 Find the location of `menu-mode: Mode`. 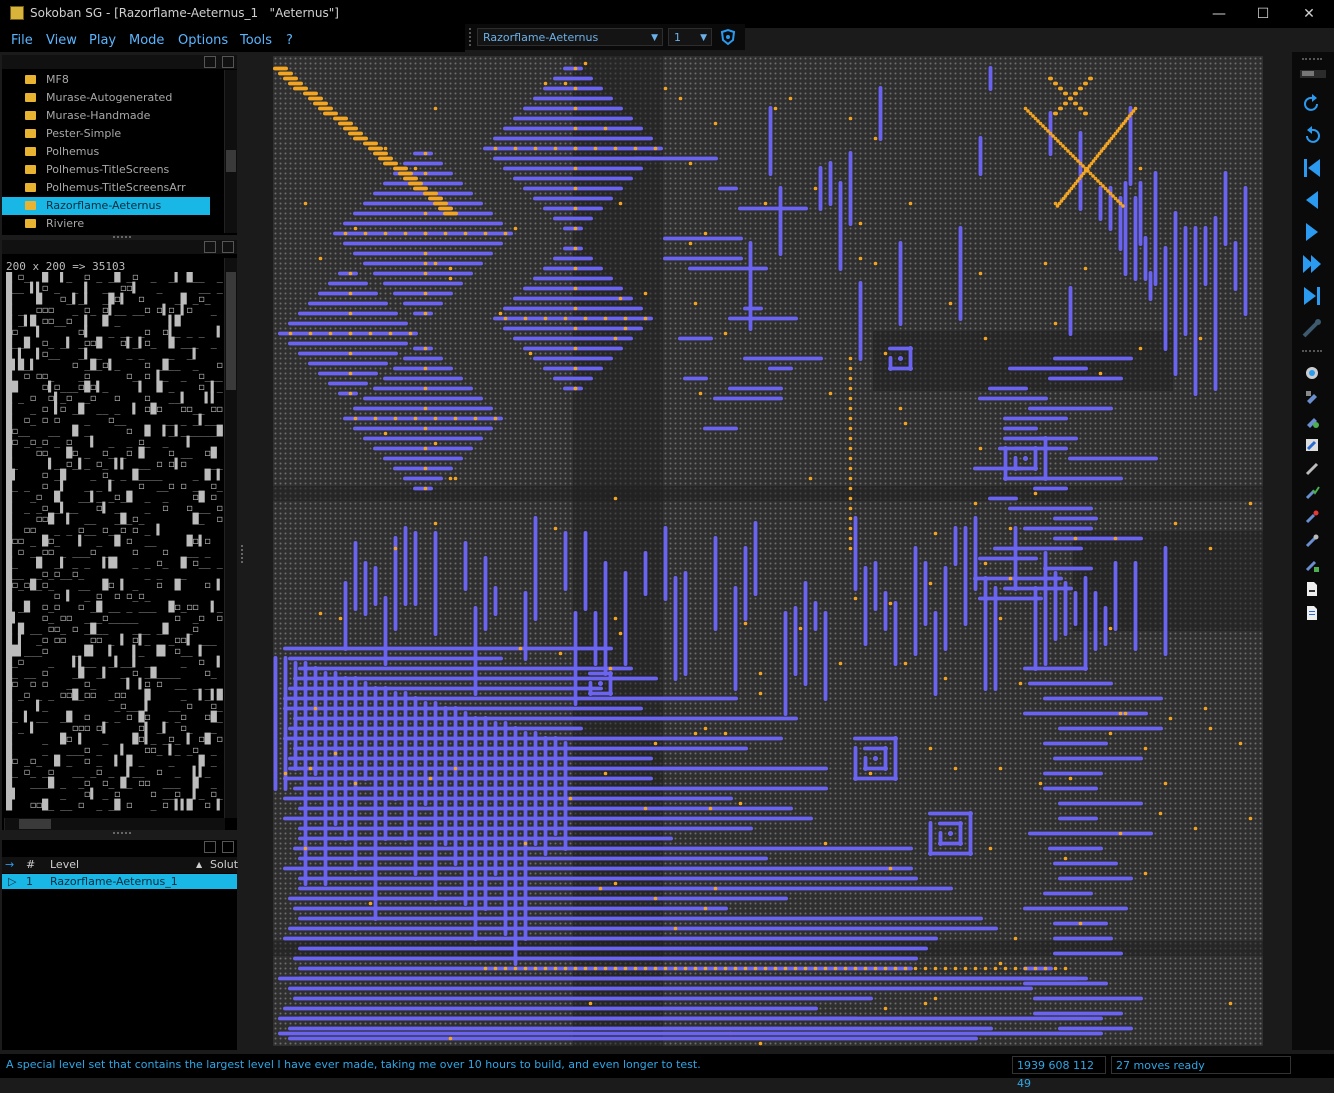

menu-mode: Mode is located at coordinates (146, 40).